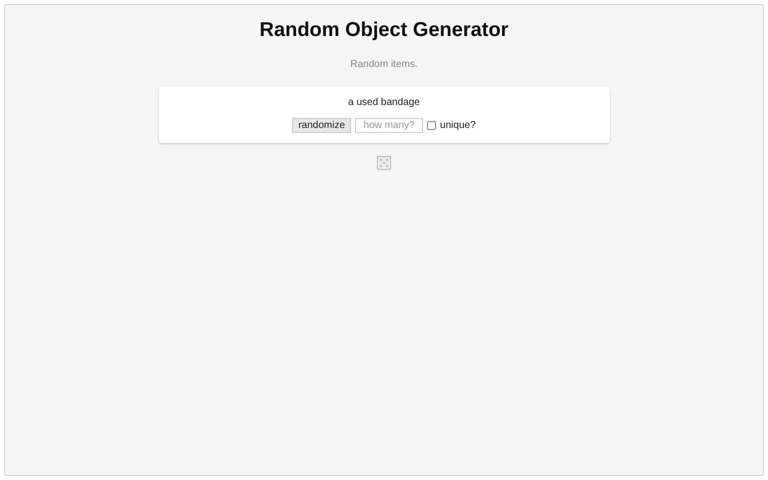  Describe the element at coordinates (389, 125) in the screenshot. I see `count-field: how many?` at that location.